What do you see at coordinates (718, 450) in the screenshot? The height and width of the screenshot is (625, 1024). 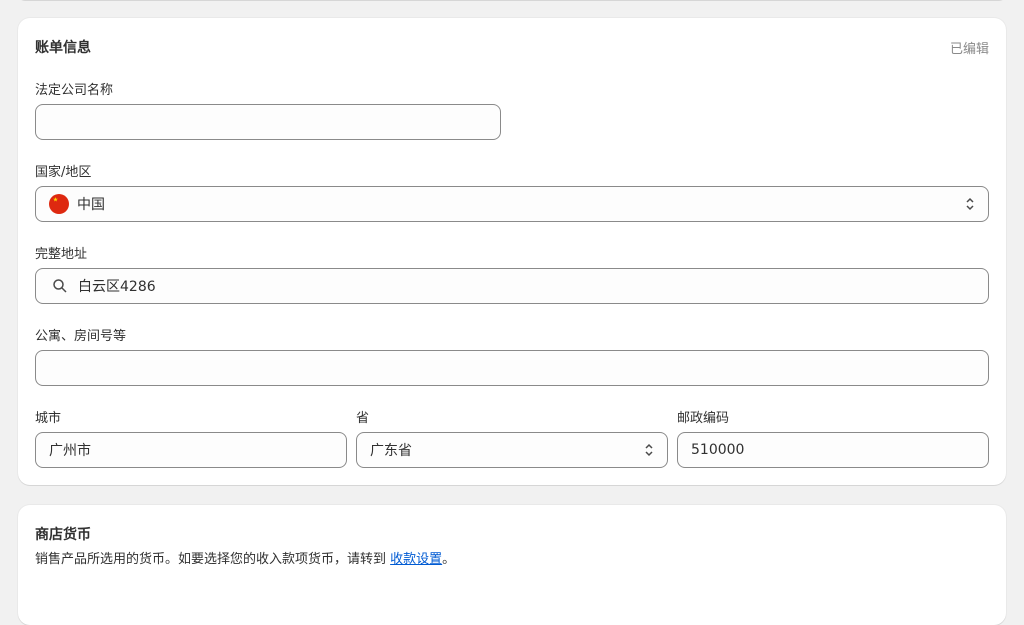 I see `postal-code-value: 510000` at bounding box center [718, 450].